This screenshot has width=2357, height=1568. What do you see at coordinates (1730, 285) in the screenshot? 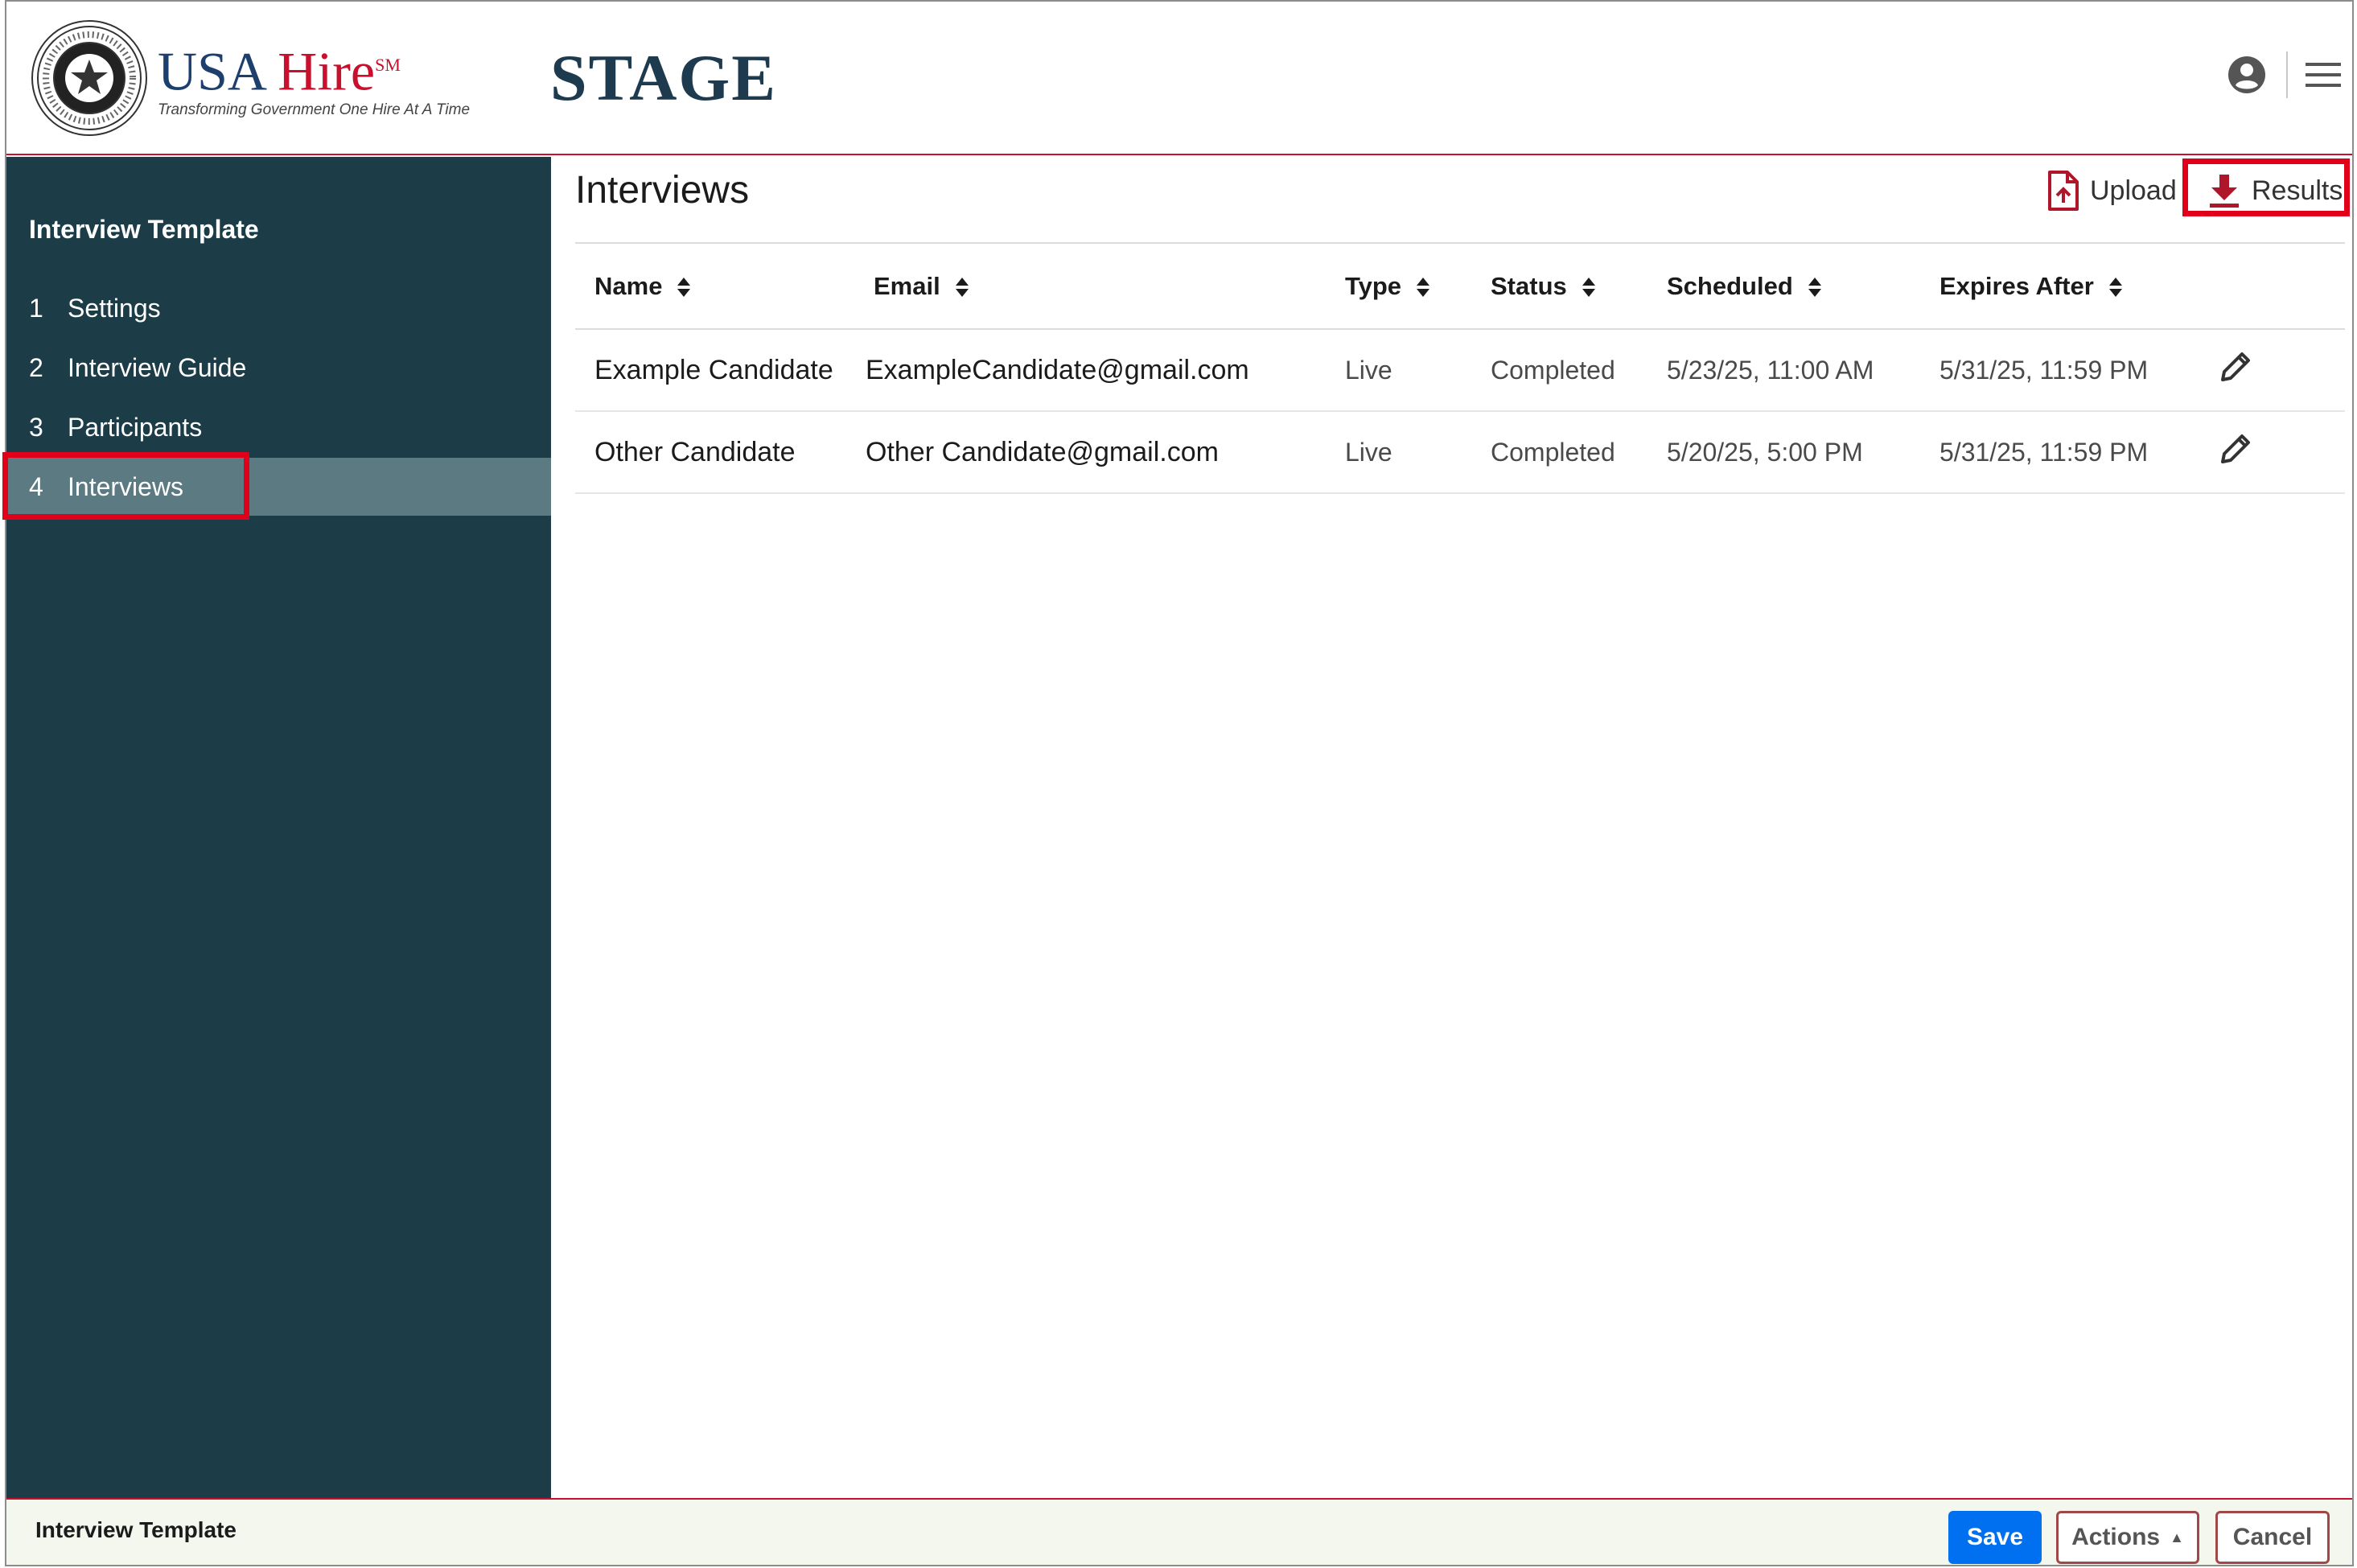
I see `column-header-label: Scheduled` at bounding box center [1730, 285].